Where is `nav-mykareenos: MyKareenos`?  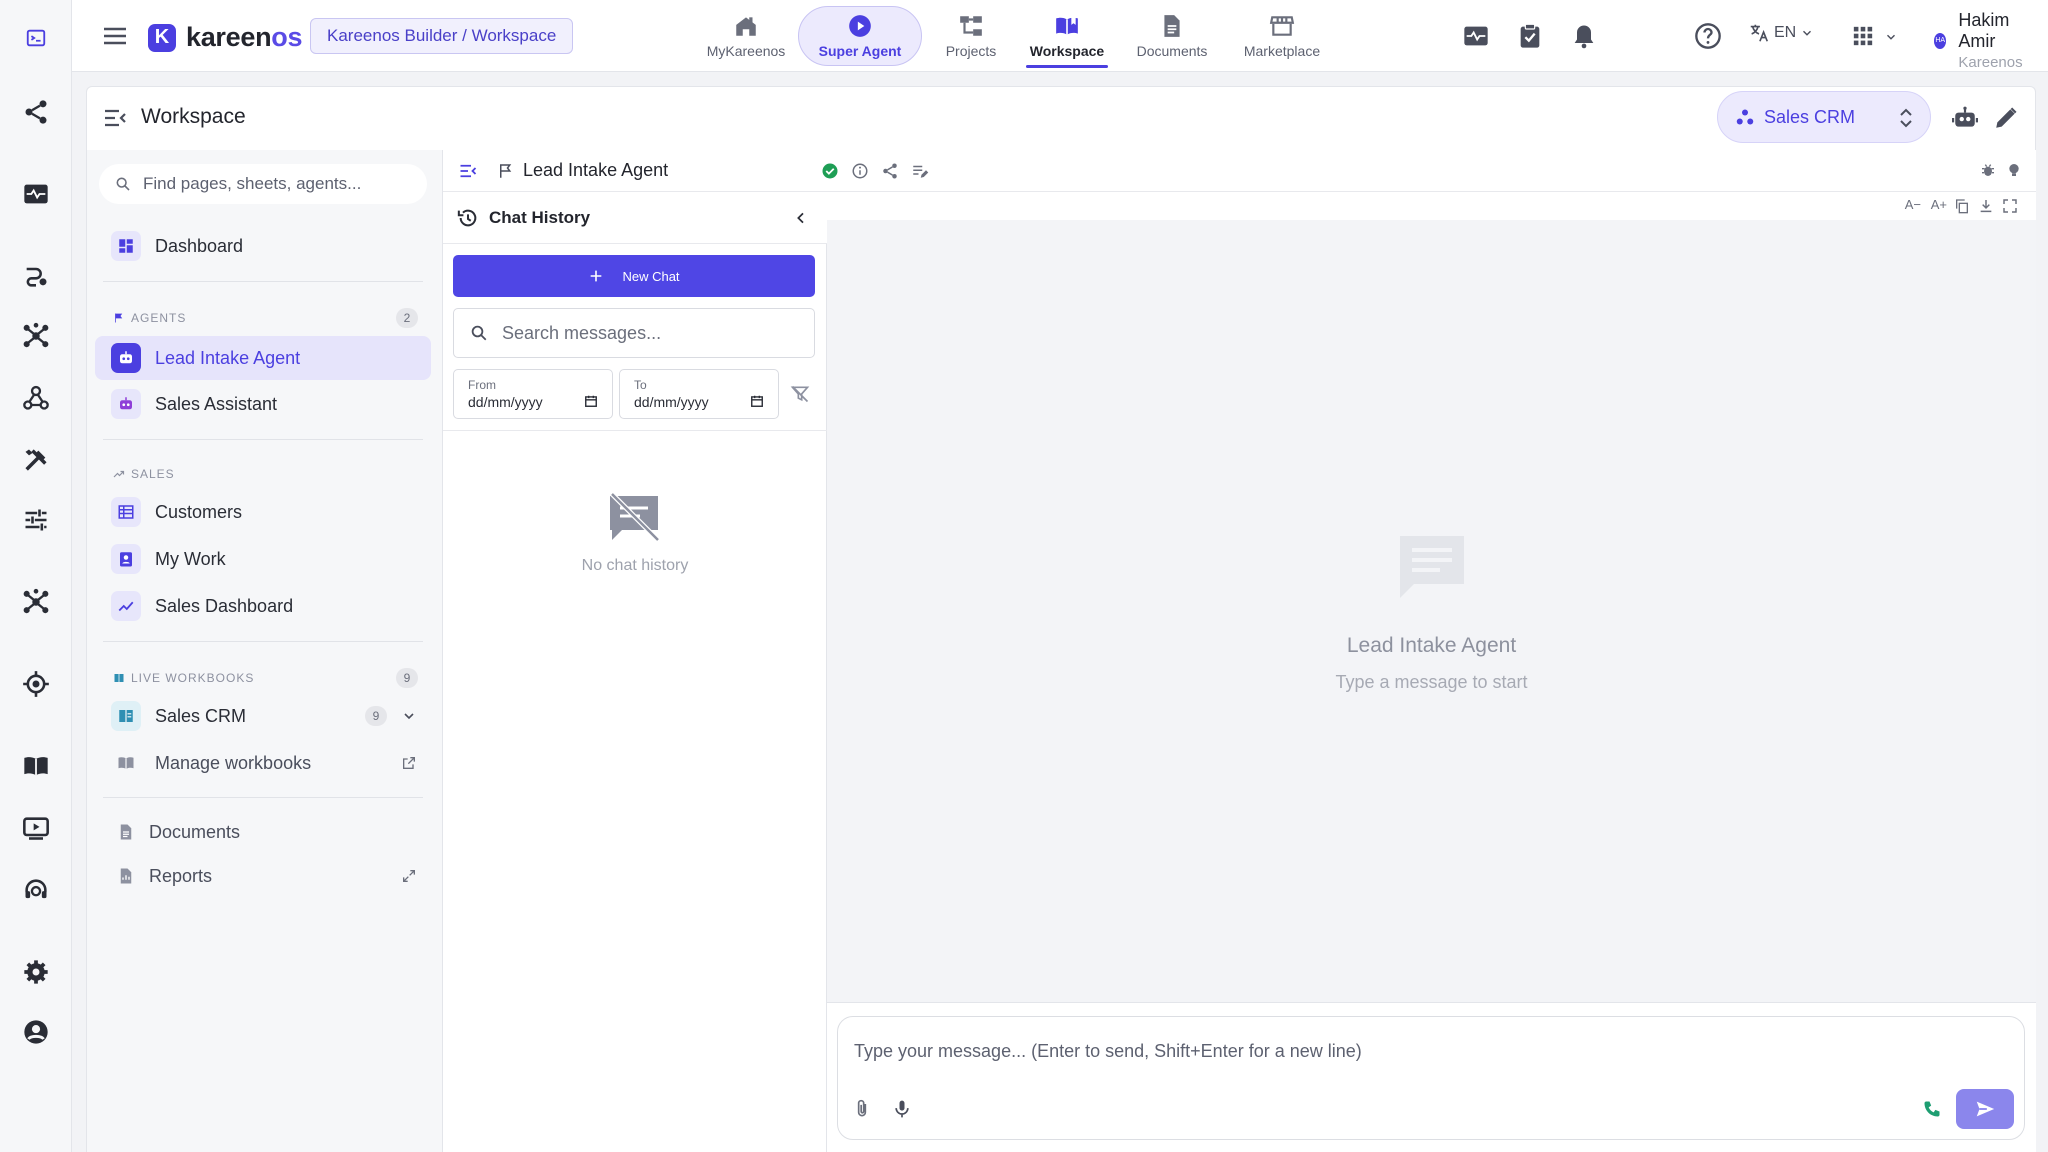
nav-mykareenos: MyKareenos is located at coordinates (746, 36).